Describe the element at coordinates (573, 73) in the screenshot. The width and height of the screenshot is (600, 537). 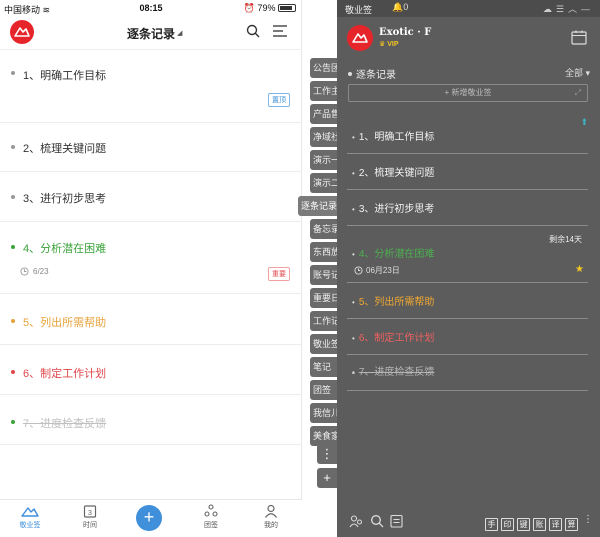
I see `filter-dropdown: 全部` at that location.